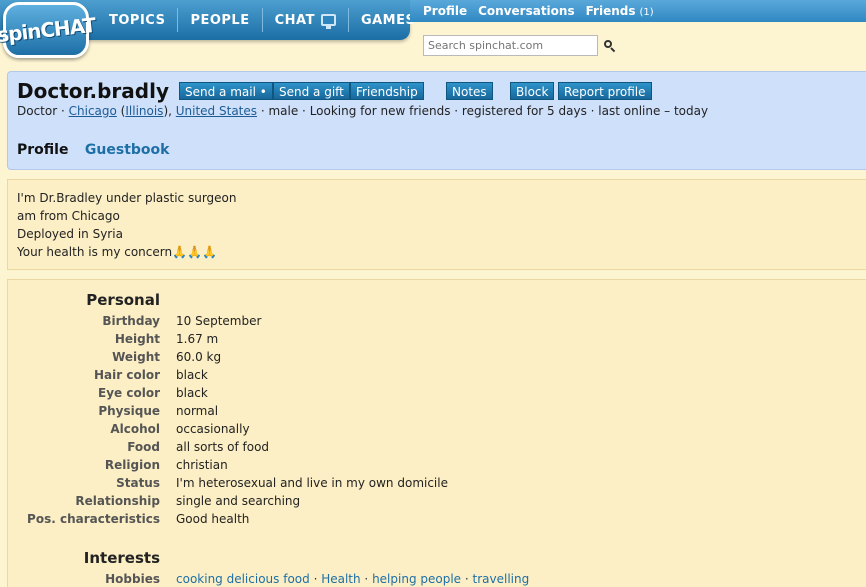 This screenshot has width=866, height=587. Describe the element at coordinates (526, 11) in the screenshot. I see `subnav-conversations: Conversations` at that location.